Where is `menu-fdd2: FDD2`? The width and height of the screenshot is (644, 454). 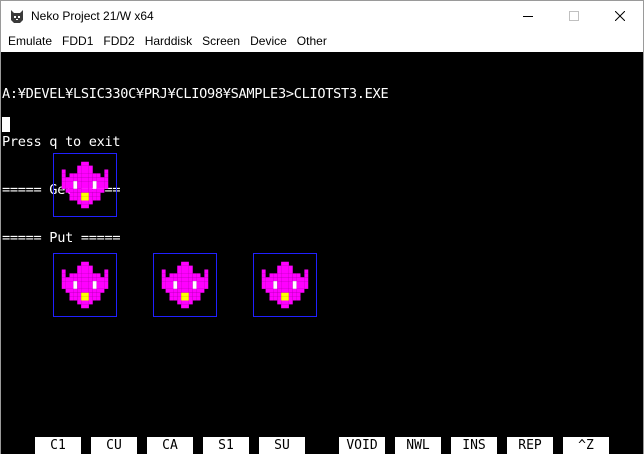 menu-fdd2: FDD2 is located at coordinates (118, 41).